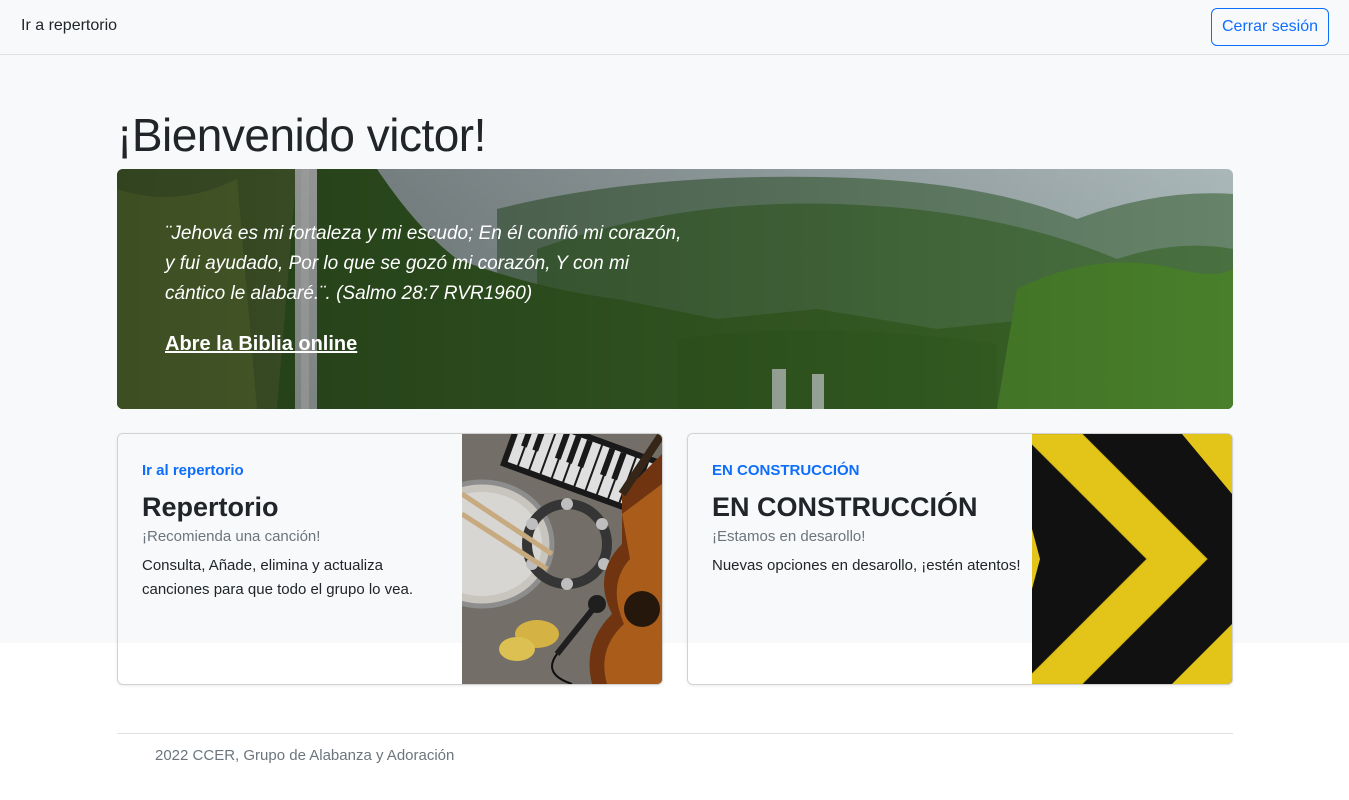 The width and height of the screenshot is (1349, 800). Describe the element at coordinates (210, 507) in the screenshot. I see `card-title: Repertorio` at that location.